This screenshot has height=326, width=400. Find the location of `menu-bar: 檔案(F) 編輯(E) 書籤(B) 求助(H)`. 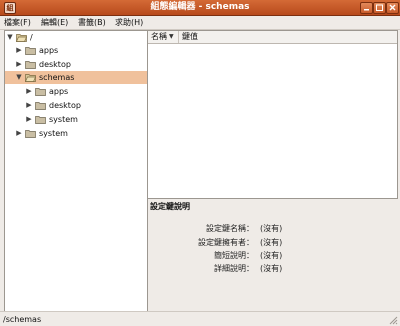

menu-bar: 檔案(F) 編輯(E) 書籤(B) 求助(H) is located at coordinates (200, 23).